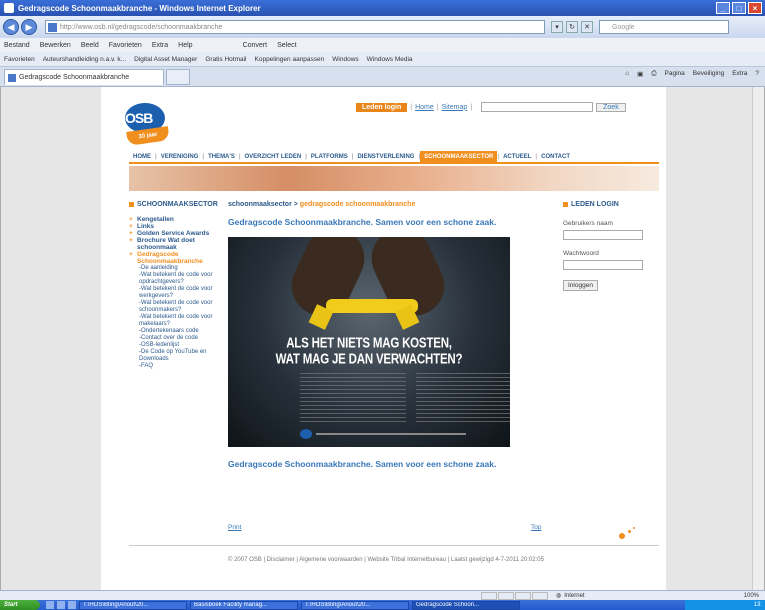  What do you see at coordinates (603, 235) in the screenshot?
I see `username-field` at bounding box center [603, 235].